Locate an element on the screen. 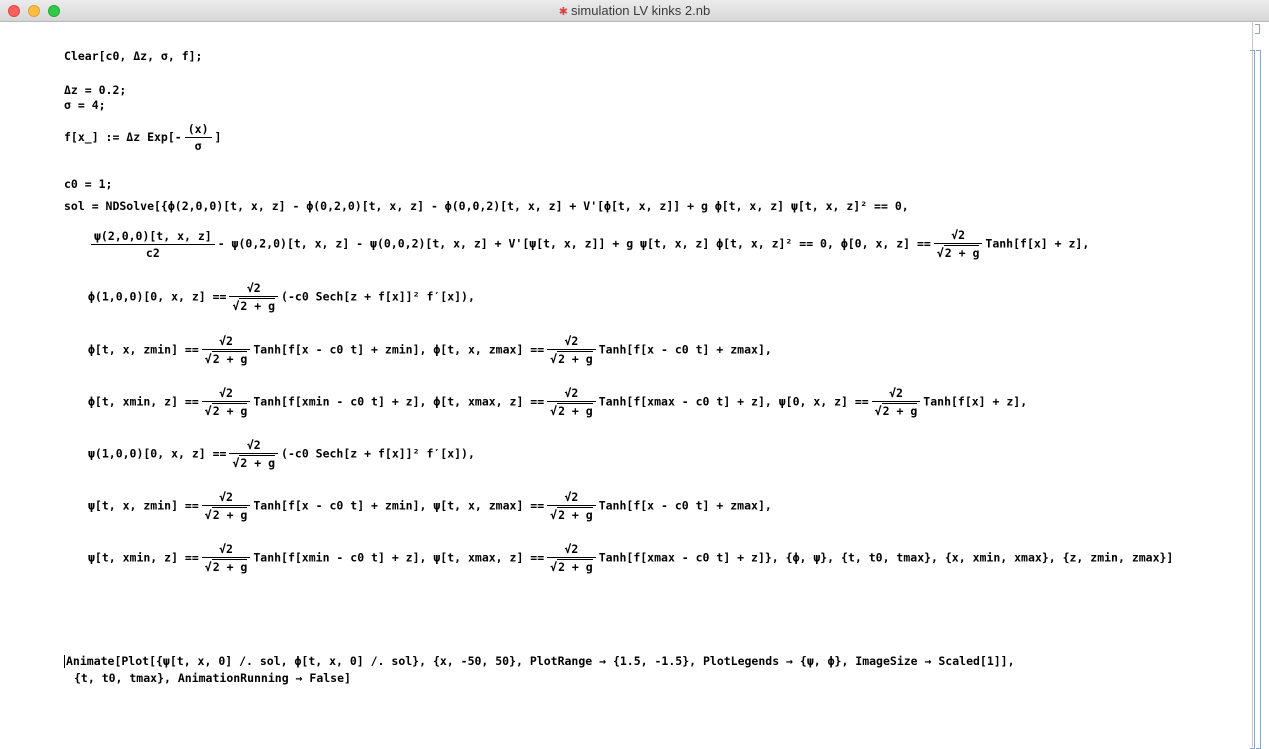 This screenshot has width=1269, height=749. input-clear: Clear[c0, Δz, σ, f]; is located at coordinates (133, 56).